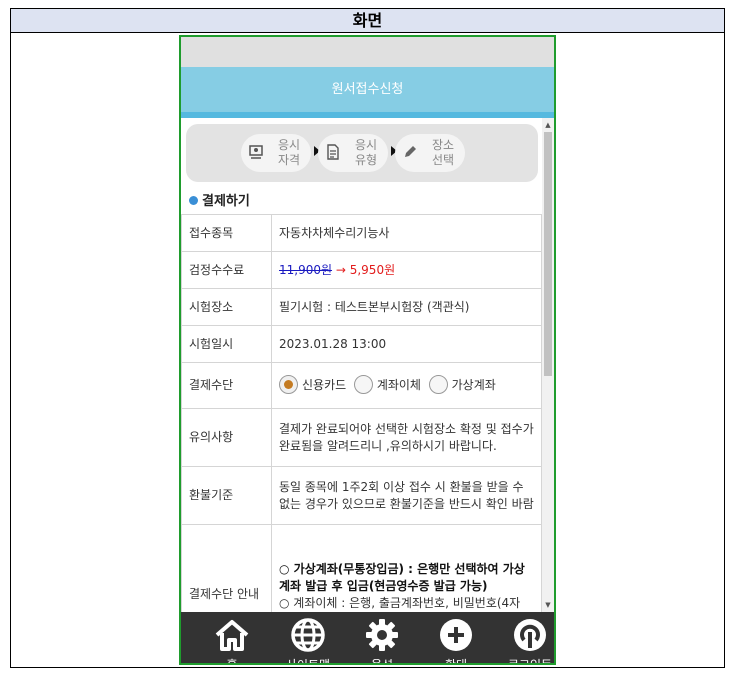  Describe the element at coordinates (308, 635) in the screenshot. I see `globe-icon` at that location.